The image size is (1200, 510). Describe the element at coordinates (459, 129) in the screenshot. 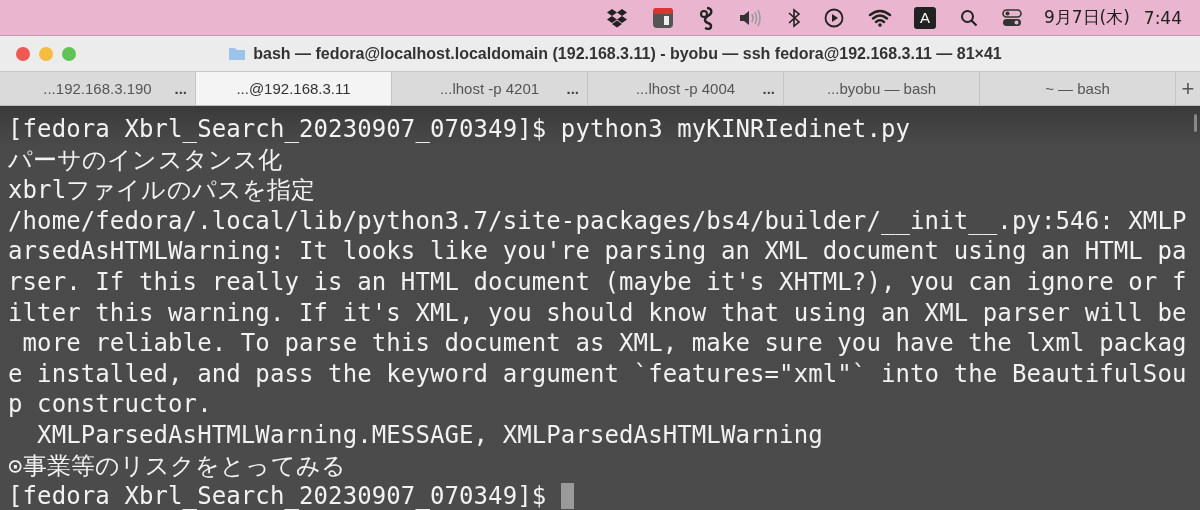

I see `terminal-line: [fedora Xbrl_Search_20230907_070349]$ python3 myKINRIedinet.py` at that location.